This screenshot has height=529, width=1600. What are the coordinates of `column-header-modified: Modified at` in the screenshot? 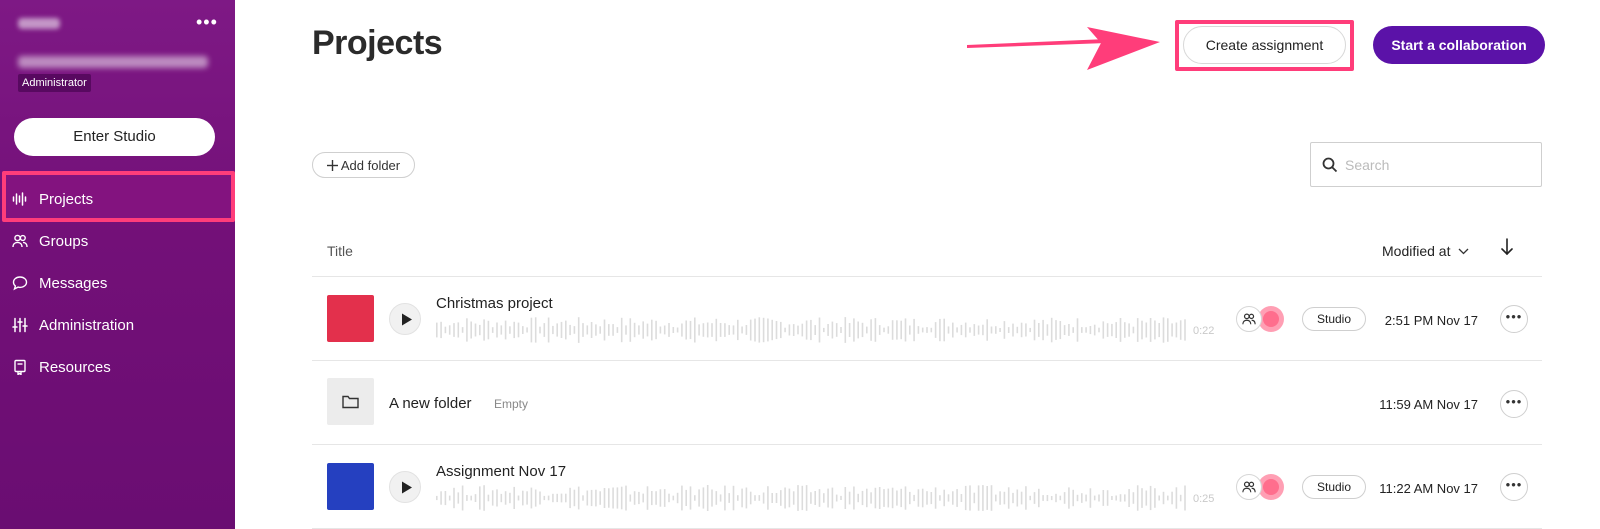 It's located at (1425, 251).